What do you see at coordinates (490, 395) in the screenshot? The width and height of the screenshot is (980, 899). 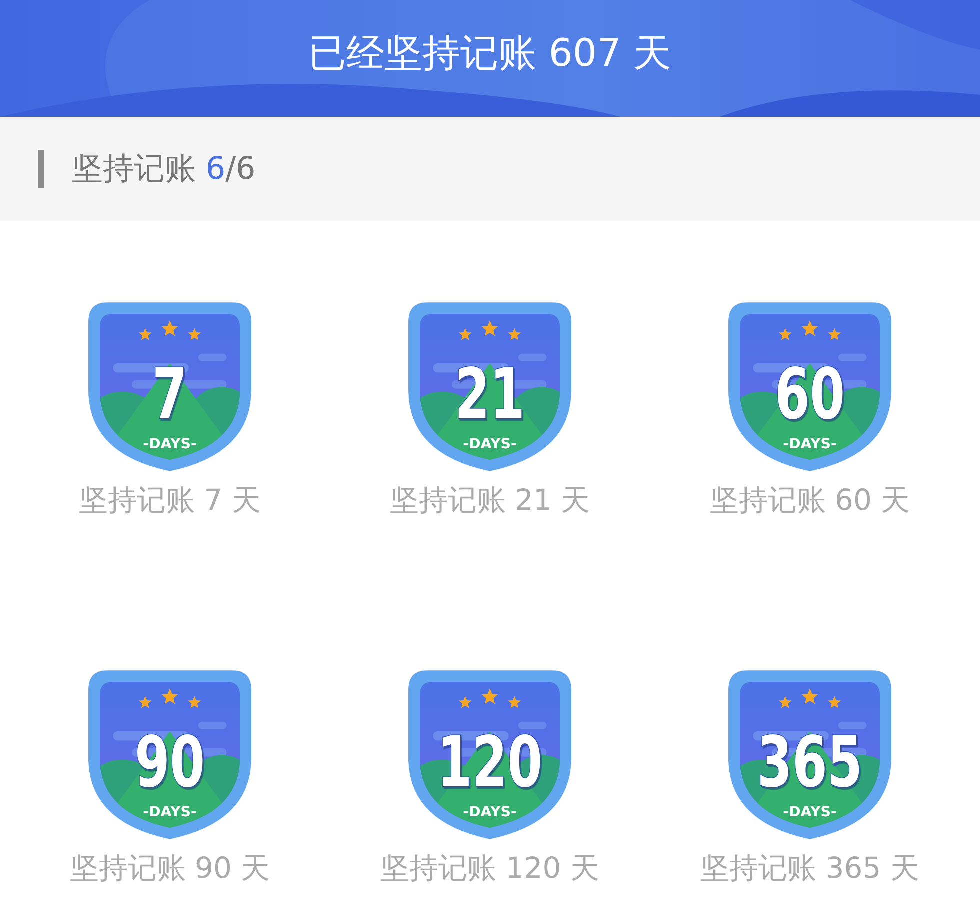 I see `badge-number: 21` at bounding box center [490, 395].